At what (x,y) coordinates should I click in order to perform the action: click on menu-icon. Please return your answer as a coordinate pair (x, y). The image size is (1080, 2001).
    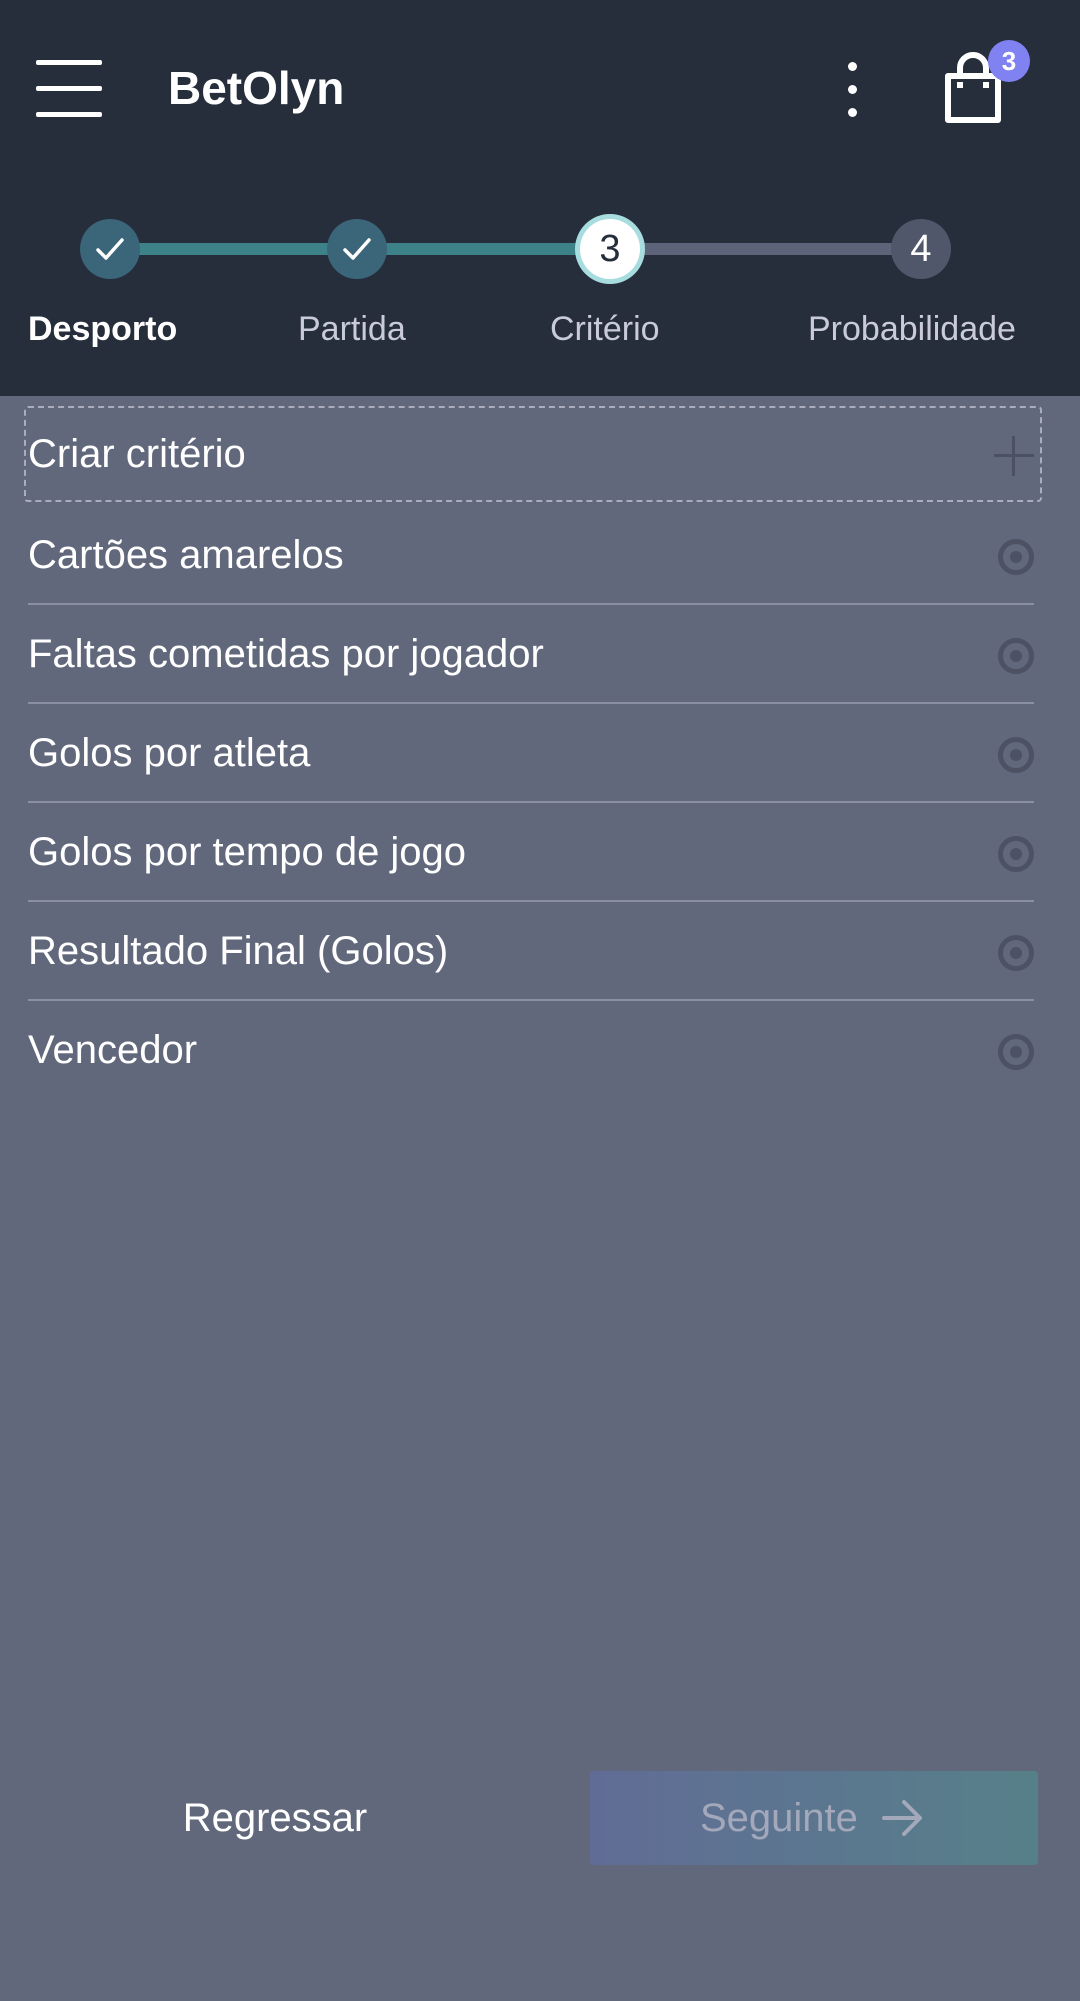
    Looking at the image, I should click on (69, 89).